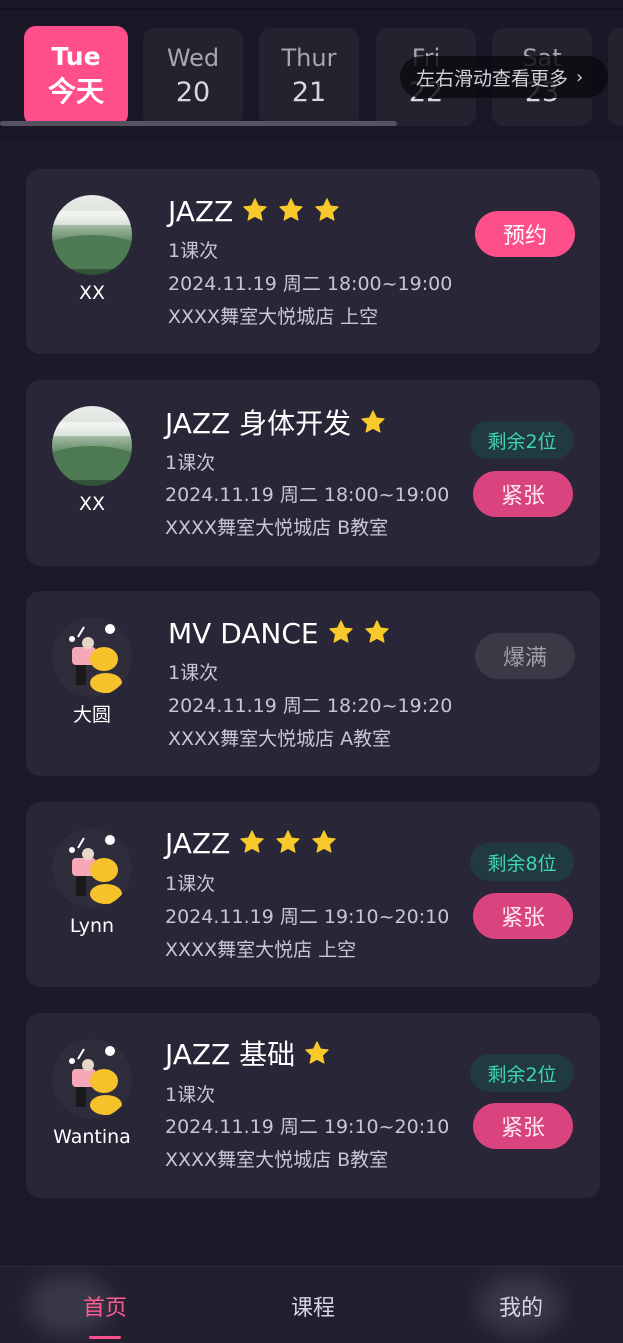 This screenshot has width=623, height=1343. Describe the element at coordinates (309, 58) in the screenshot. I see `day-tab-weekday: Thur` at that location.